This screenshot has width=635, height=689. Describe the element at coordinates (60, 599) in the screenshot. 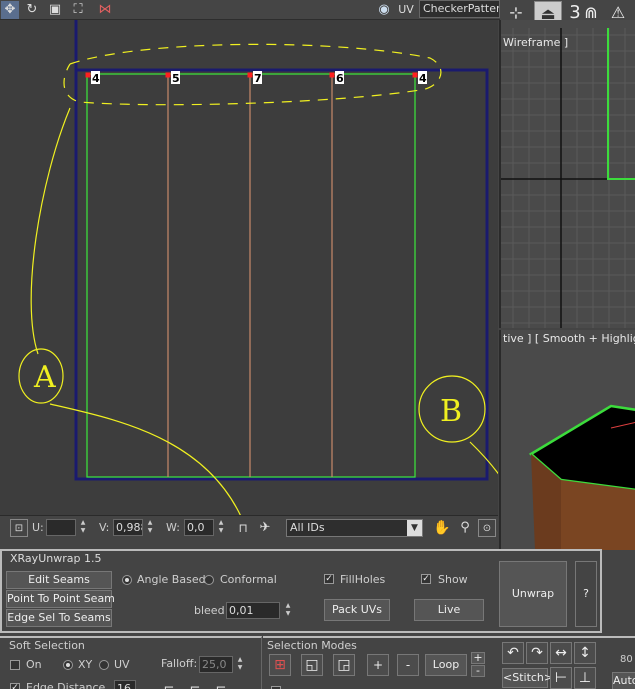

I see `point-to-point-seam-button: Point To Point Seam` at that location.